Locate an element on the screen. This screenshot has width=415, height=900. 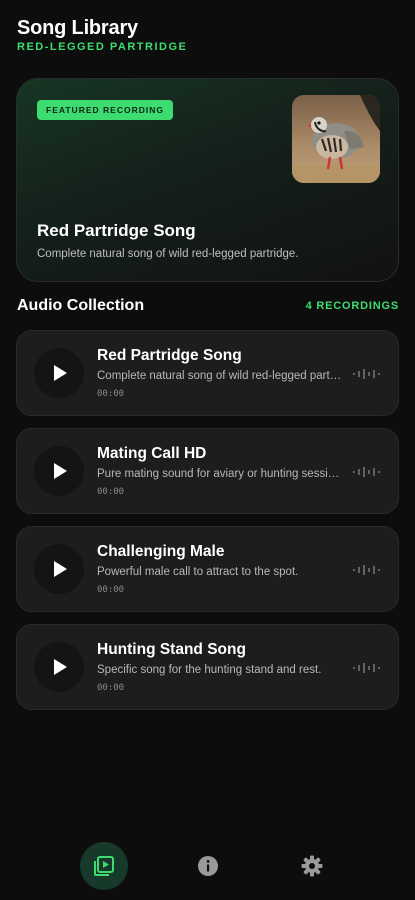
nav-settings is located at coordinates (312, 866).